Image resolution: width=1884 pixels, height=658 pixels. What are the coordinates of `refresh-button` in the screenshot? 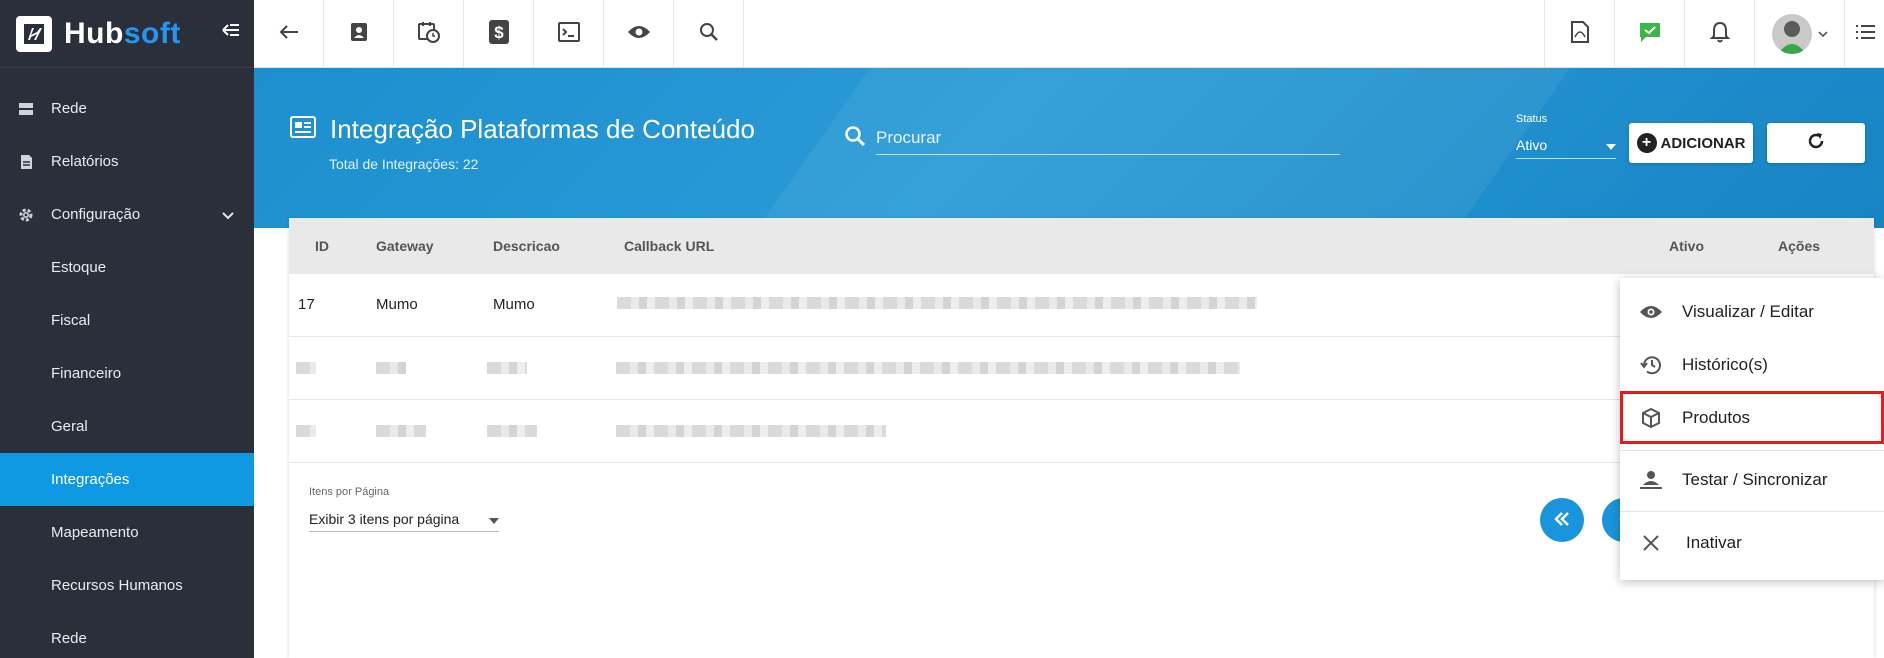 It's located at (1816, 143).